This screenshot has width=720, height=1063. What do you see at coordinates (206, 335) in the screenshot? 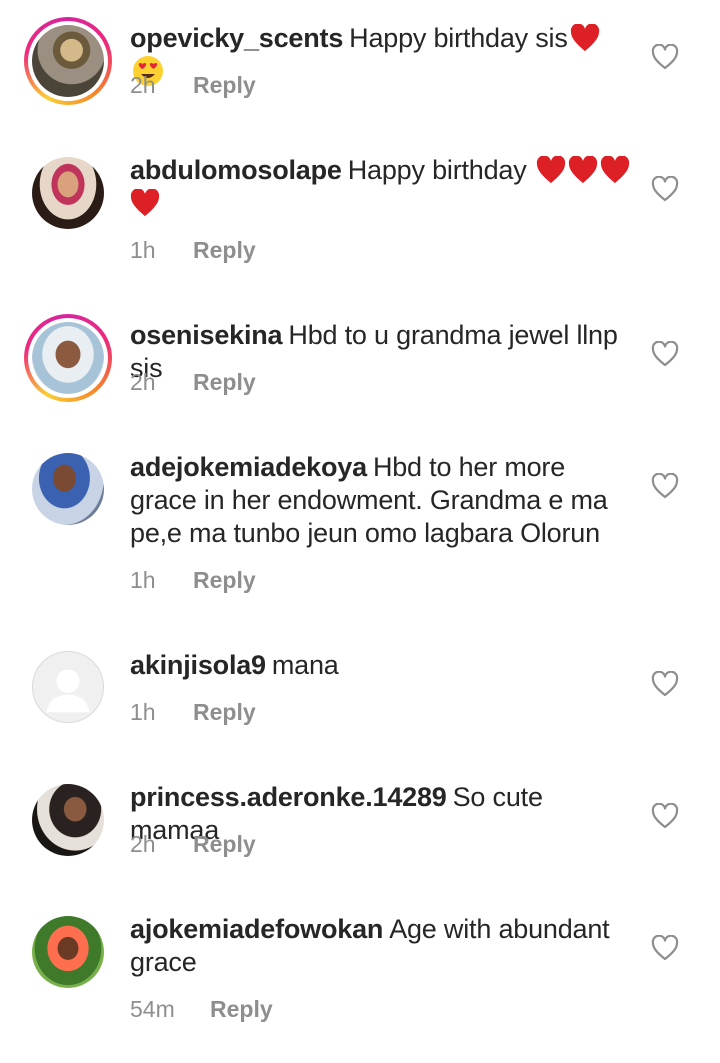
I see `comment-username: osenisekina` at bounding box center [206, 335].